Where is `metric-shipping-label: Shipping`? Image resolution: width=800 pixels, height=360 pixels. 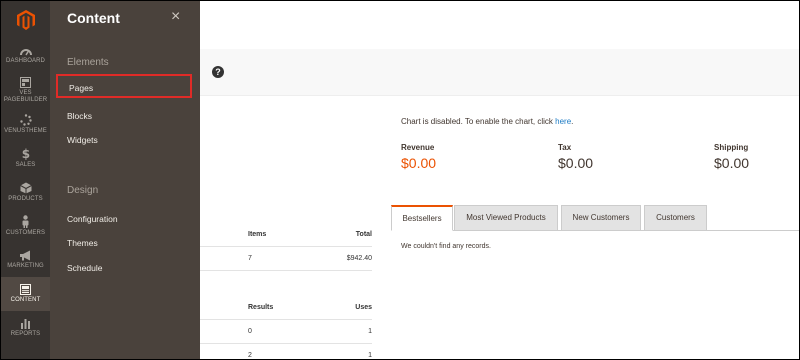
metric-shipping-label: Shipping is located at coordinates (731, 147).